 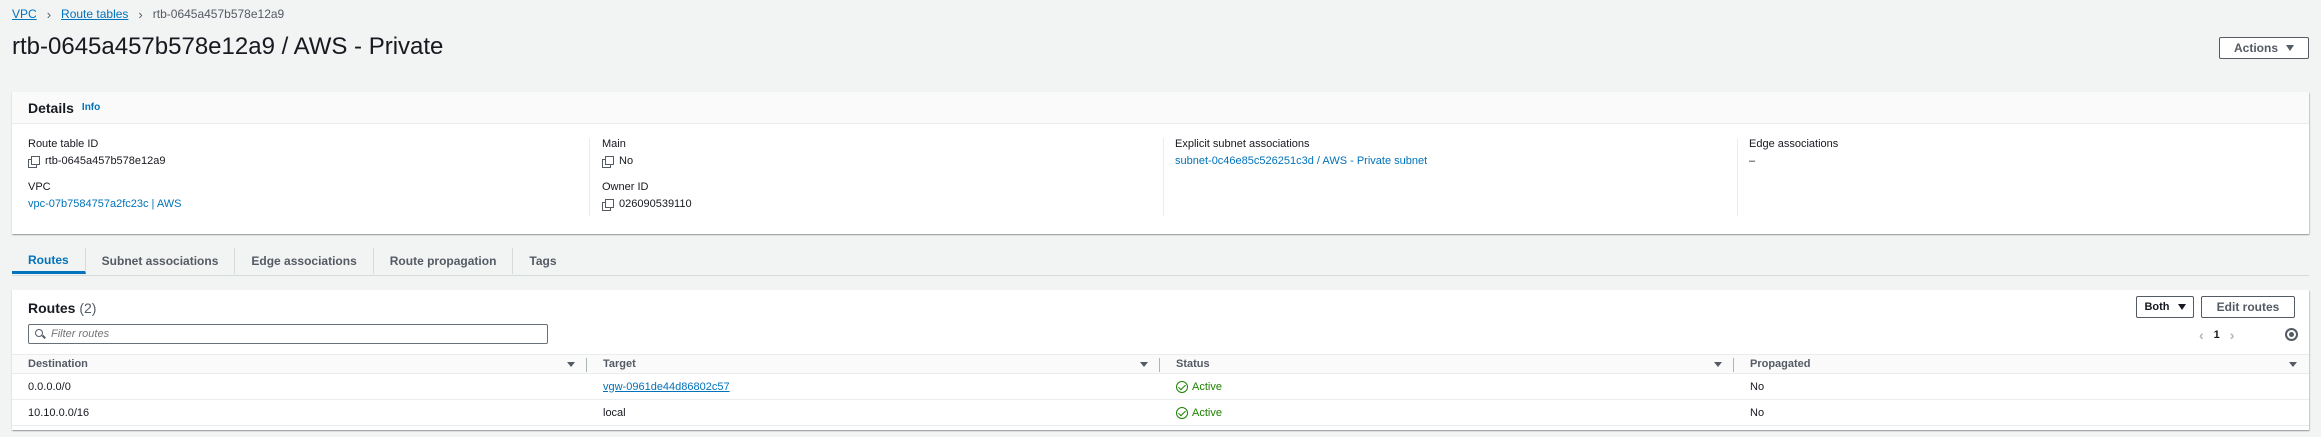 I want to click on breadcrumb-current: rtb-0645a457b578e12a9, so click(x=218, y=14).